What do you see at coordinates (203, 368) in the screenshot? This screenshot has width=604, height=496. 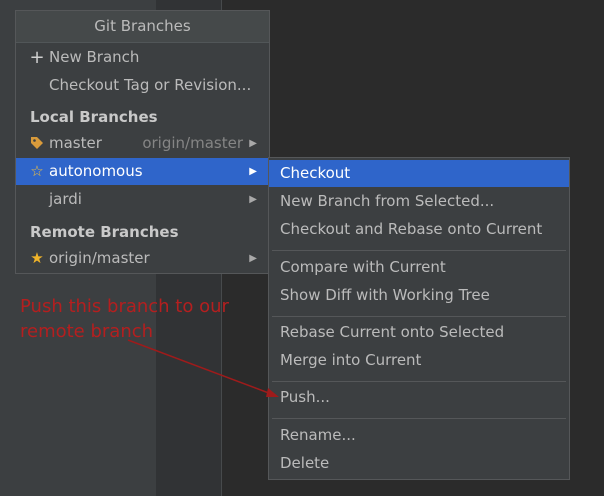 I see `annotation-arrow` at bounding box center [203, 368].